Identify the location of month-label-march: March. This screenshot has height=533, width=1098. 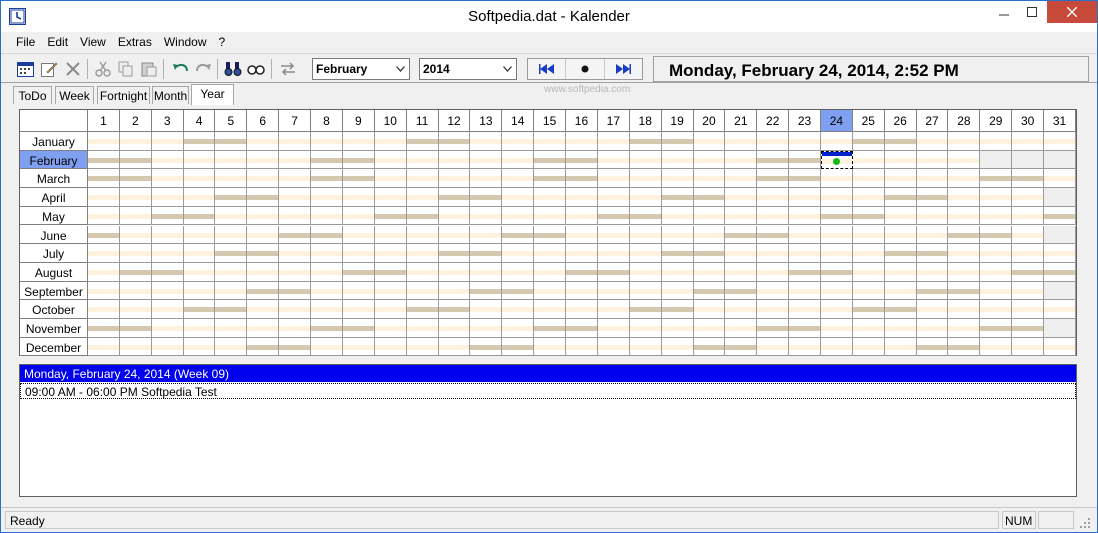
(54, 179).